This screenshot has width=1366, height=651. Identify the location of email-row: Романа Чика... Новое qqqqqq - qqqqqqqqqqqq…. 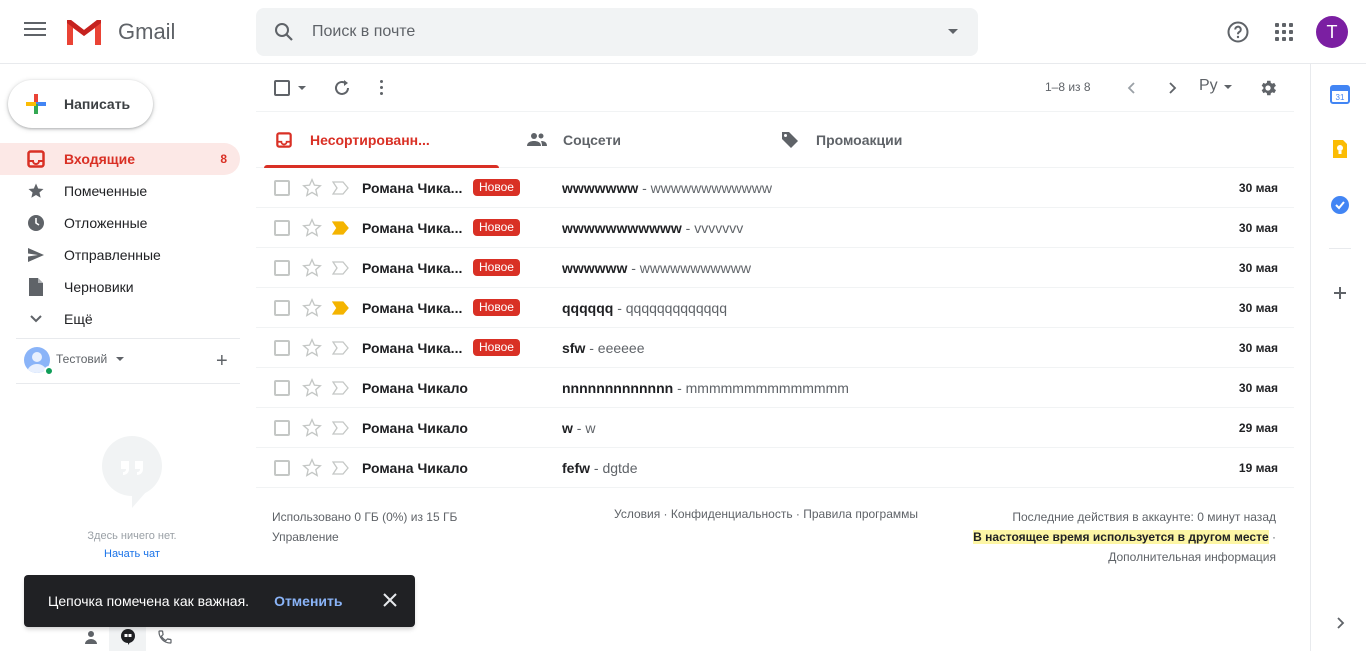
(775, 308).